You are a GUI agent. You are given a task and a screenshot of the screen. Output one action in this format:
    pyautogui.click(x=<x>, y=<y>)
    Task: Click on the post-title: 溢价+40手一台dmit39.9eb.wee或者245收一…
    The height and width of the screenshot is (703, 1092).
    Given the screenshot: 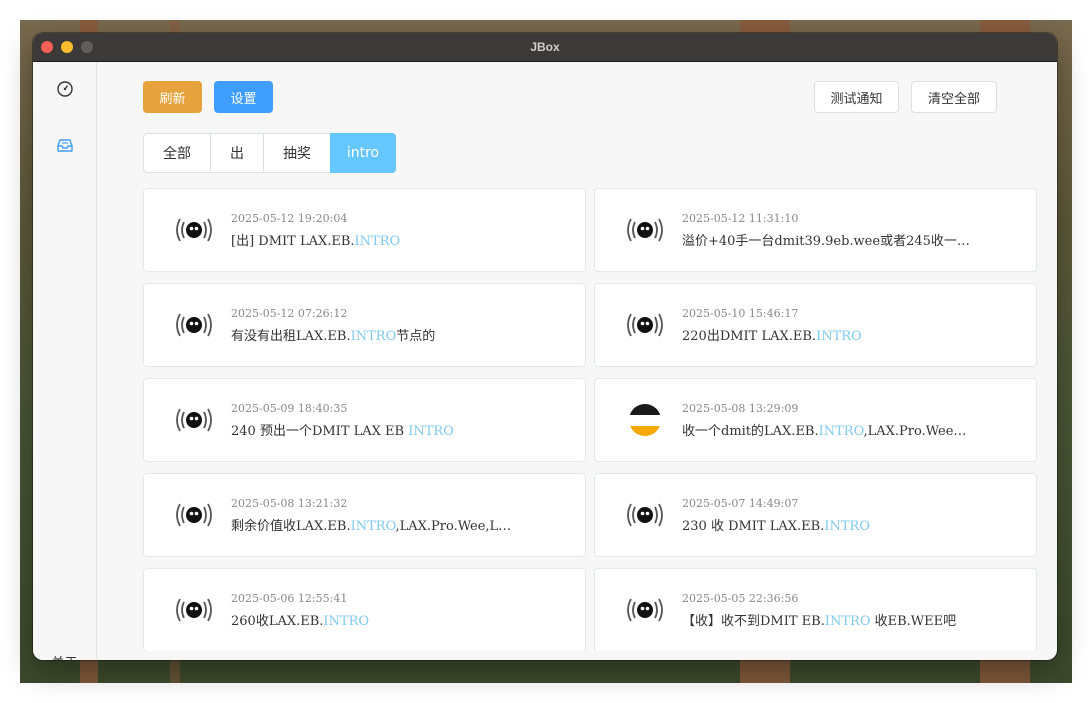 What is the action you would take?
    pyautogui.click(x=847, y=239)
    